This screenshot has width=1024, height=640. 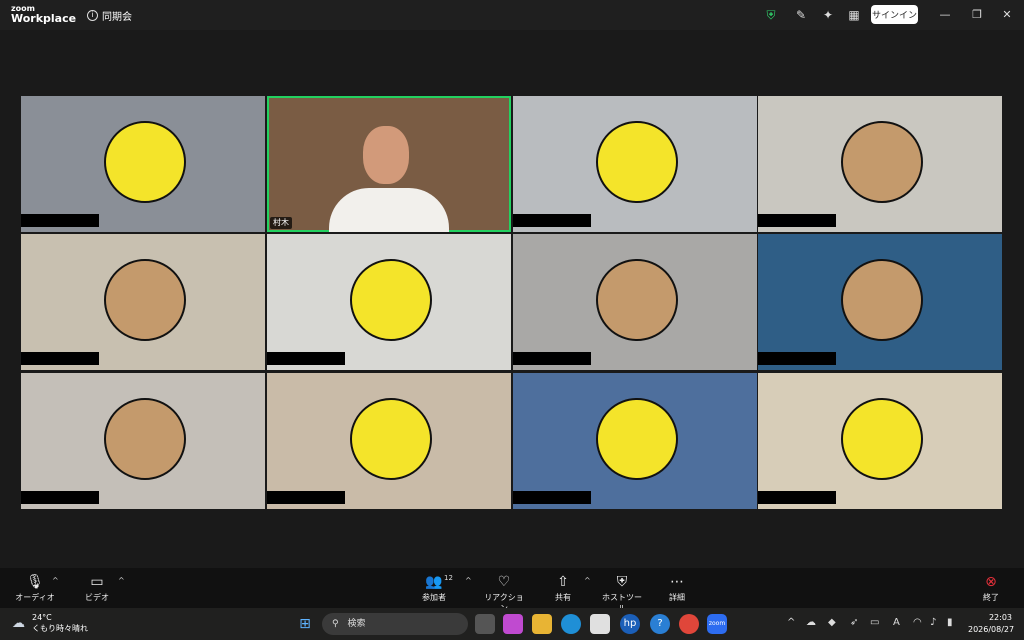 What do you see at coordinates (854, 622) in the screenshot?
I see `location-icon: ➶` at bounding box center [854, 622].